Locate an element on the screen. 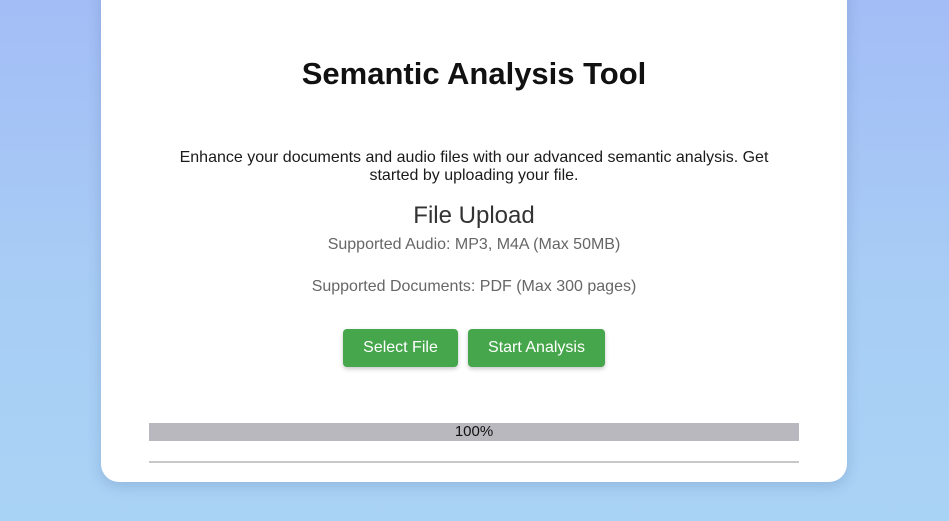 The width and height of the screenshot is (949, 521). divider is located at coordinates (474, 462).